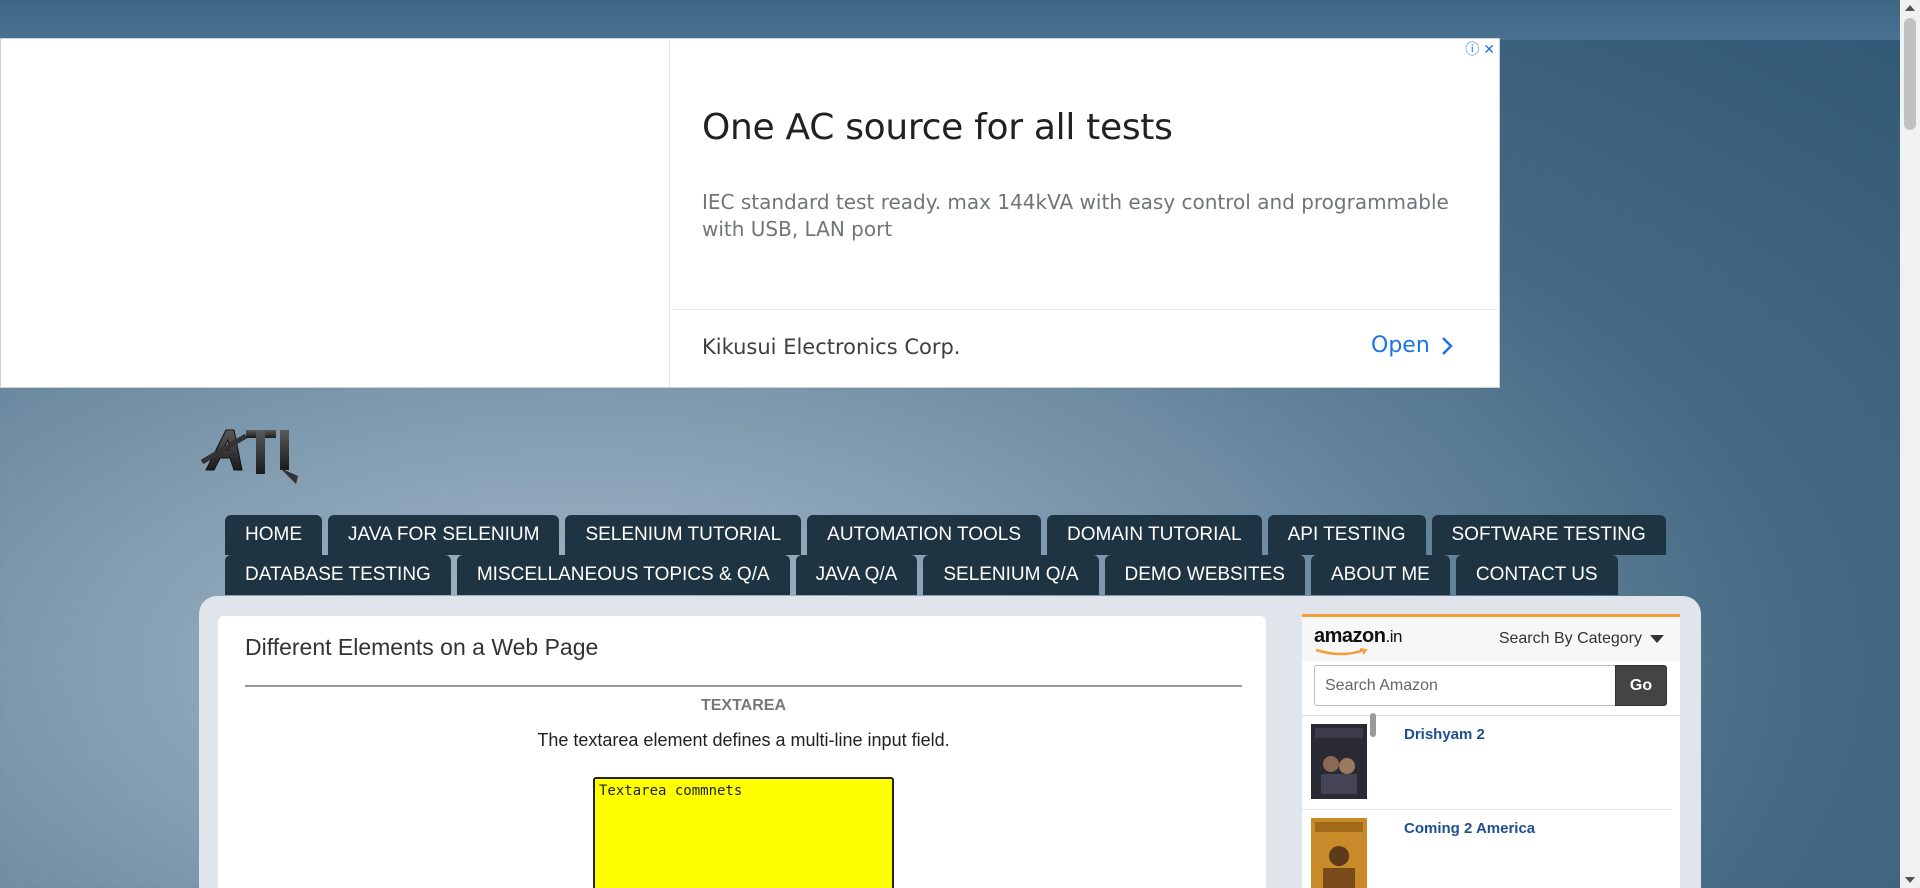 This screenshot has height=888, width=1920. Describe the element at coordinates (1480, 49) in the screenshot. I see `ad-controls: ⓘ ✕` at that location.